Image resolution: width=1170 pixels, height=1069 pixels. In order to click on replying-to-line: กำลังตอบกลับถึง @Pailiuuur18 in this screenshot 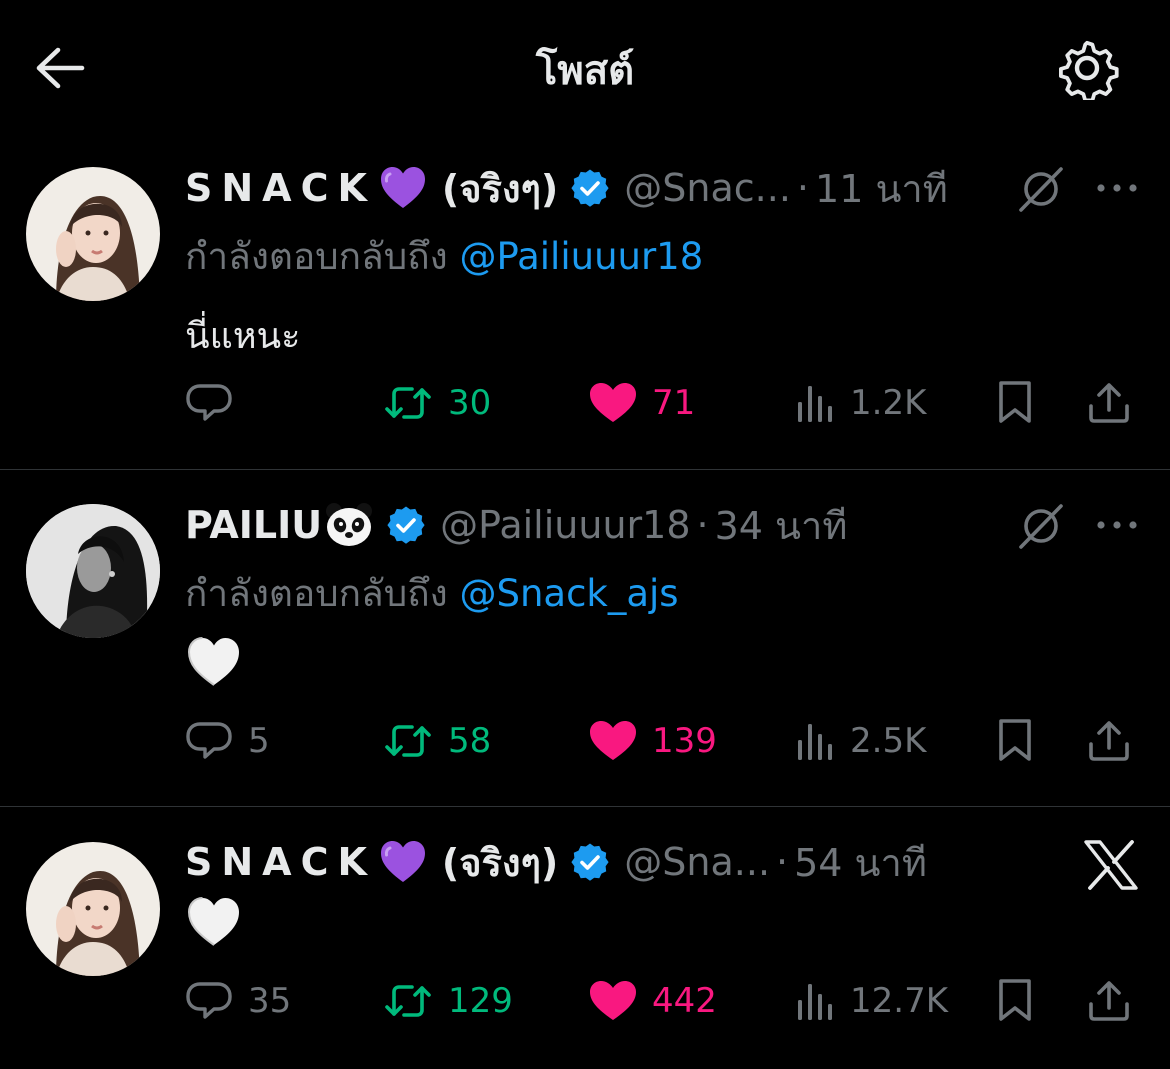, I will do `click(444, 256)`.